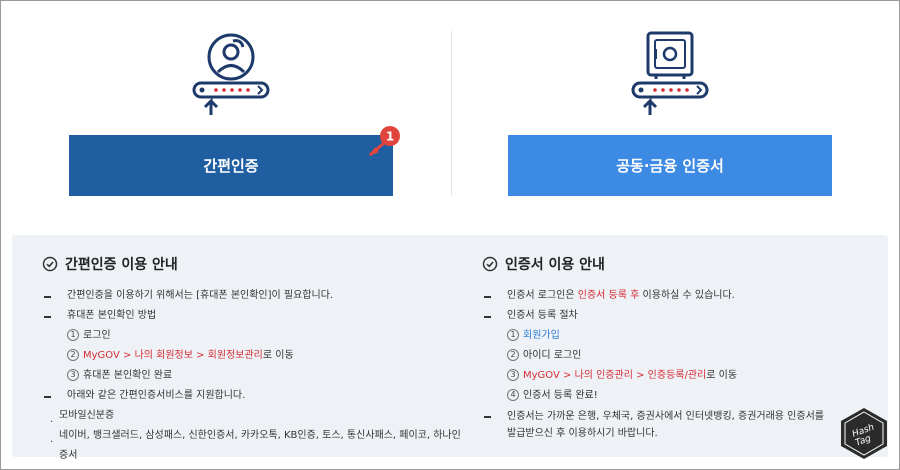  What do you see at coordinates (252, 296) in the screenshot?
I see `list-item: 간편인증을 이용하기 위해서는 [휴대폰 본인확인]이 필요합니다.` at bounding box center [252, 296].